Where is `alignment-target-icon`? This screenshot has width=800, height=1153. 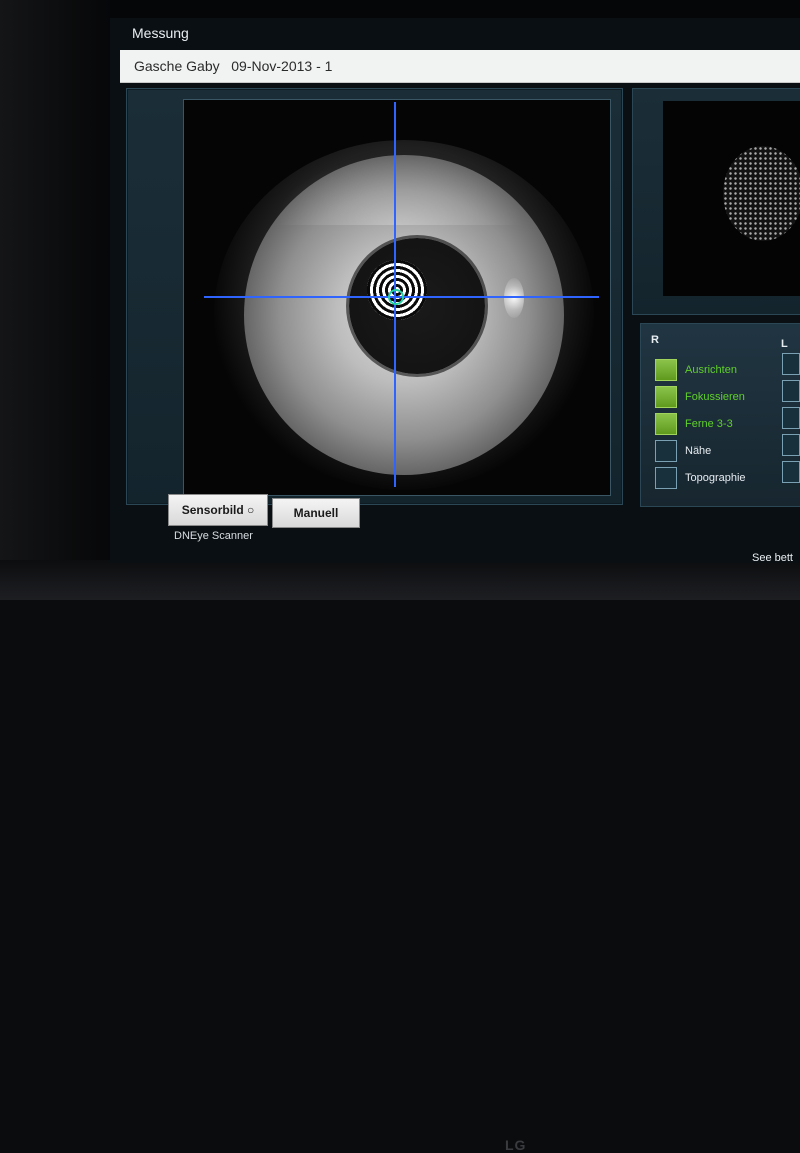 alignment-target-icon is located at coordinates (396, 297).